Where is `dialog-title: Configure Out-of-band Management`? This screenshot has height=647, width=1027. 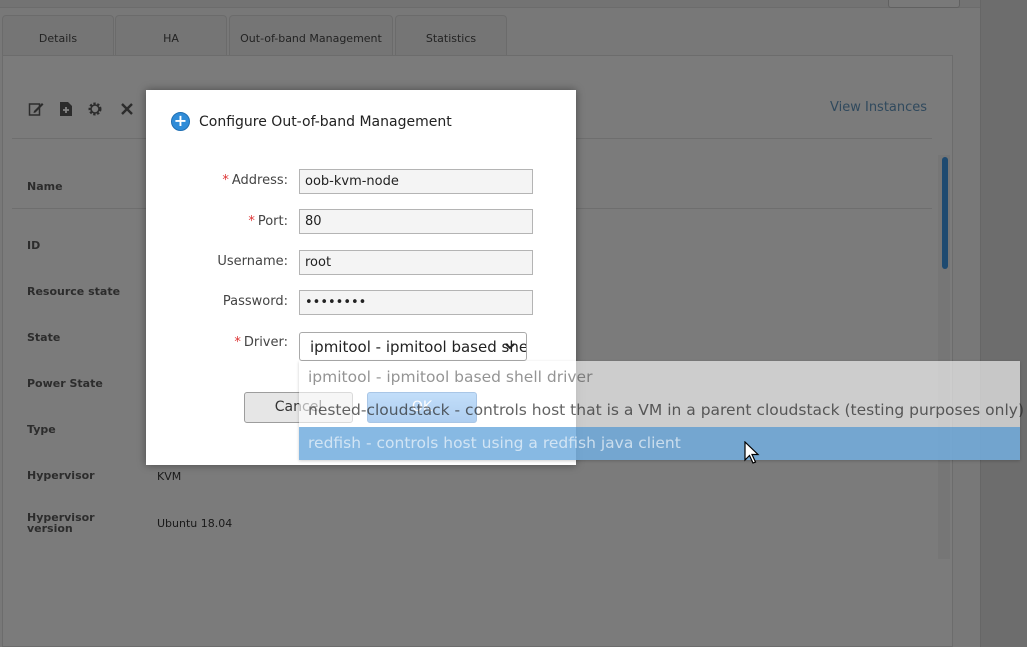
dialog-title: Configure Out-of-band Management is located at coordinates (325, 122).